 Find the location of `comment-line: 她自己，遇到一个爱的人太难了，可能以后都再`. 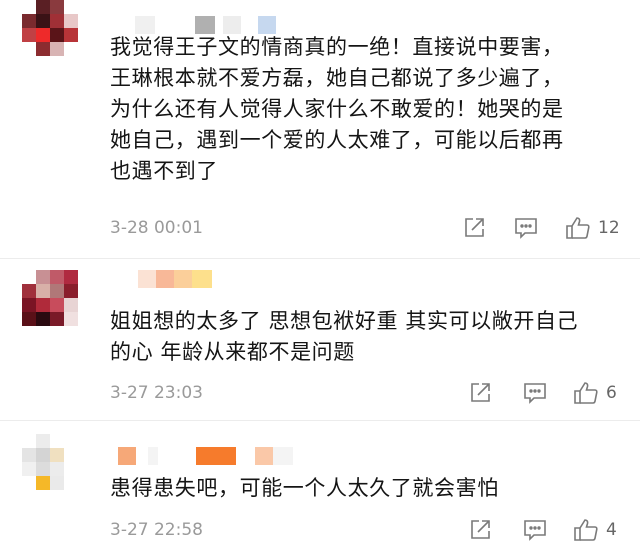

comment-line: 她自己，遇到一个爱的人太难了，可能以后都再 is located at coordinates (337, 140).